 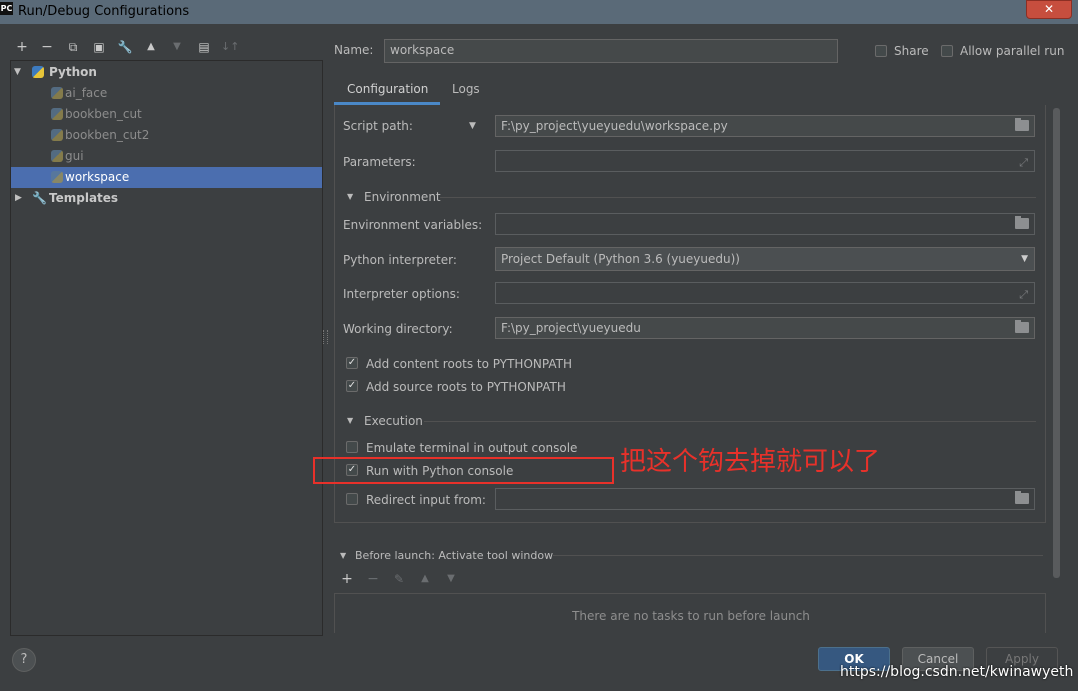 What do you see at coordinates (230, 47) in the screenshot?
I see `sort-icon: ↓↑` at bounding box center [230, 47].